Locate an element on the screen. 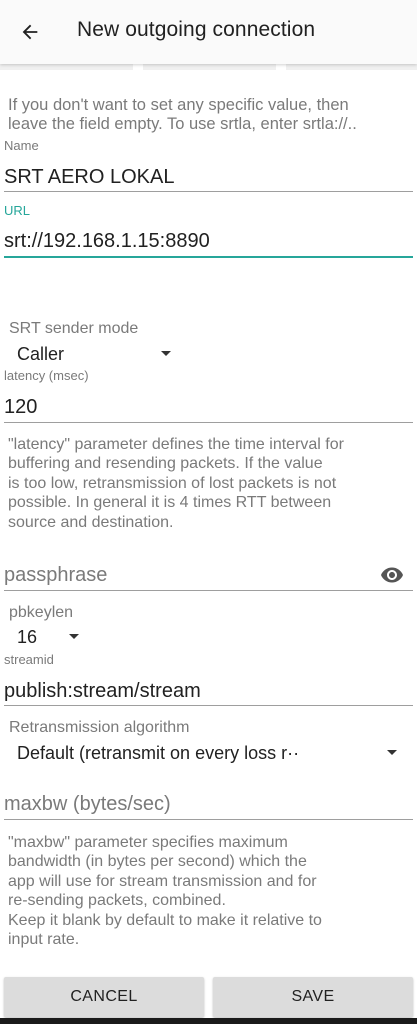 Image resolution: width=417 pixels, height=1024 pixels. maxbw-underline is located at coordinates (208, 819).